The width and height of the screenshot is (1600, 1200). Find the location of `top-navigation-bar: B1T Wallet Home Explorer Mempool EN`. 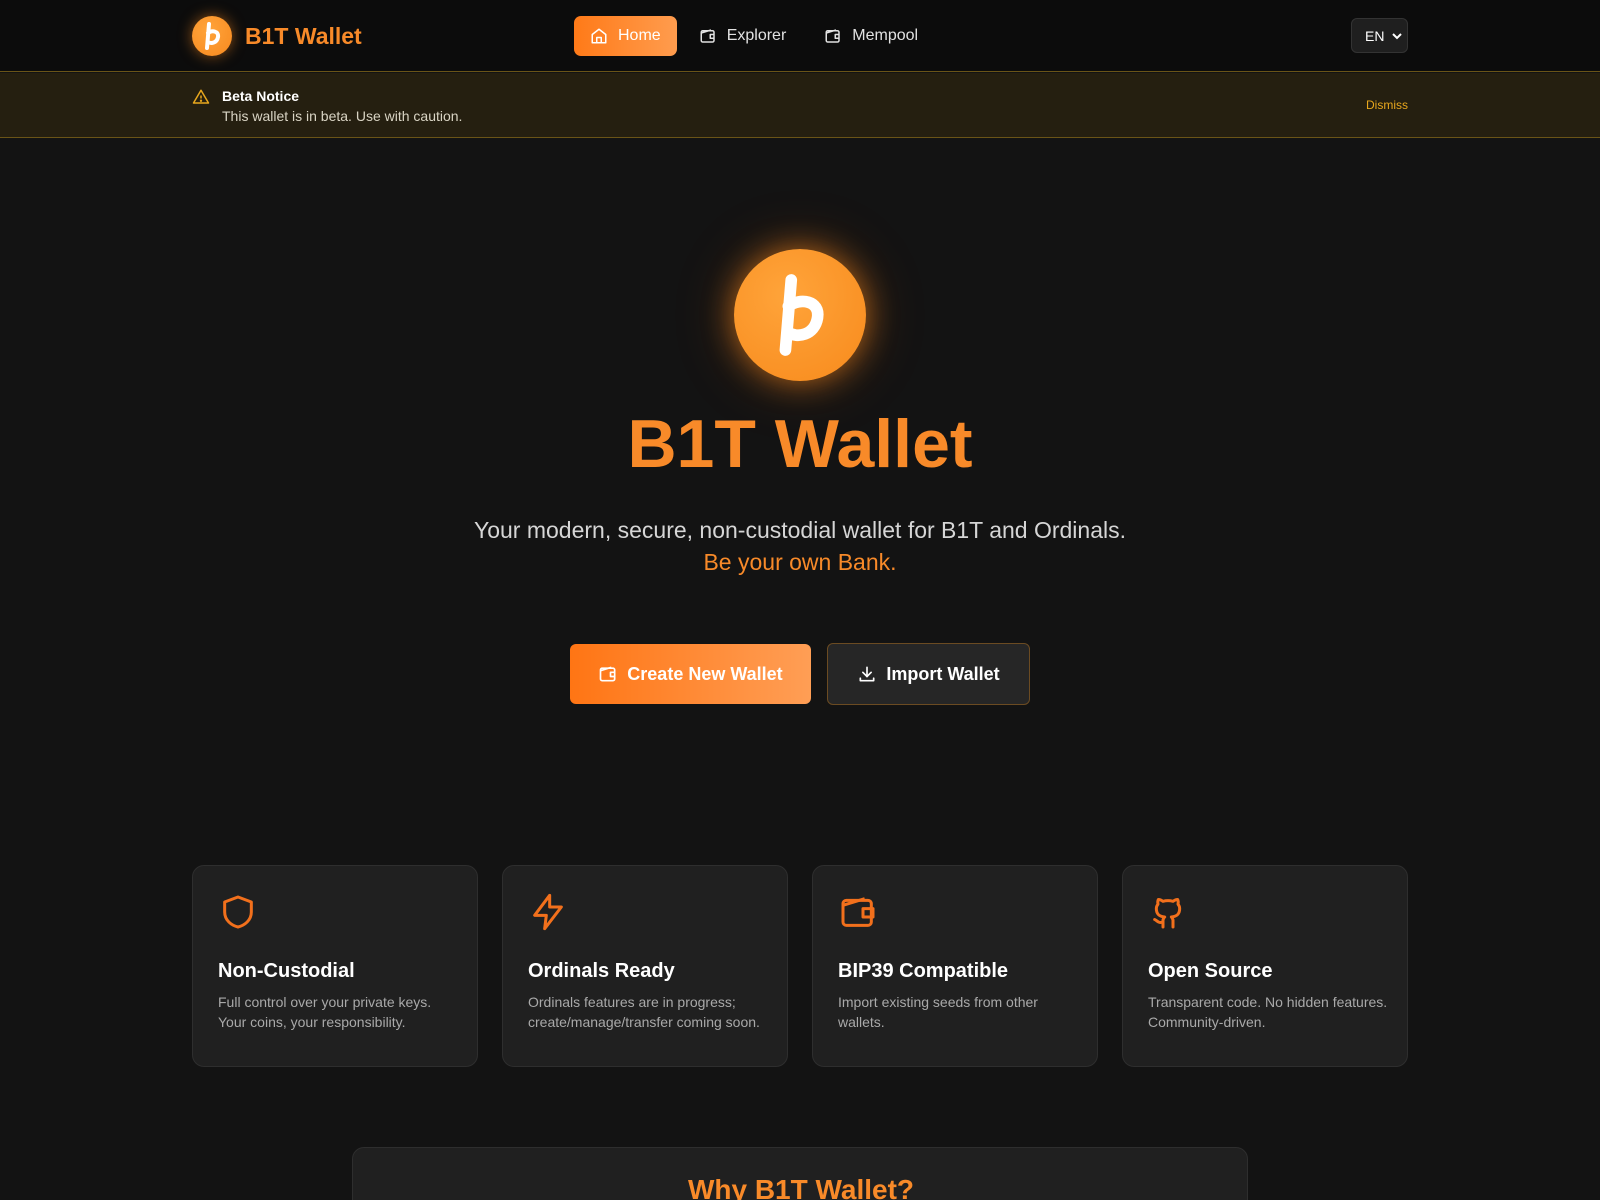

top-navigation-bar: B1T Wallet Home Explorer Mempool EN is located at coordinates (800, 36).